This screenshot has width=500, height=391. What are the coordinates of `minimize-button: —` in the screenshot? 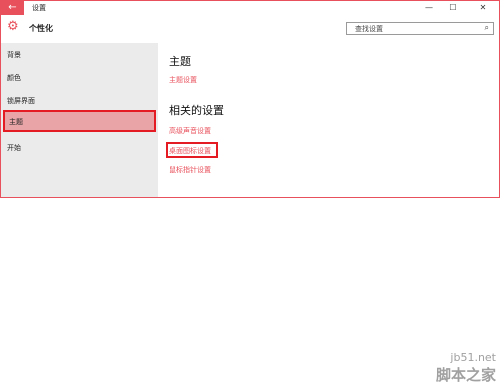 It's located at (429, 8).